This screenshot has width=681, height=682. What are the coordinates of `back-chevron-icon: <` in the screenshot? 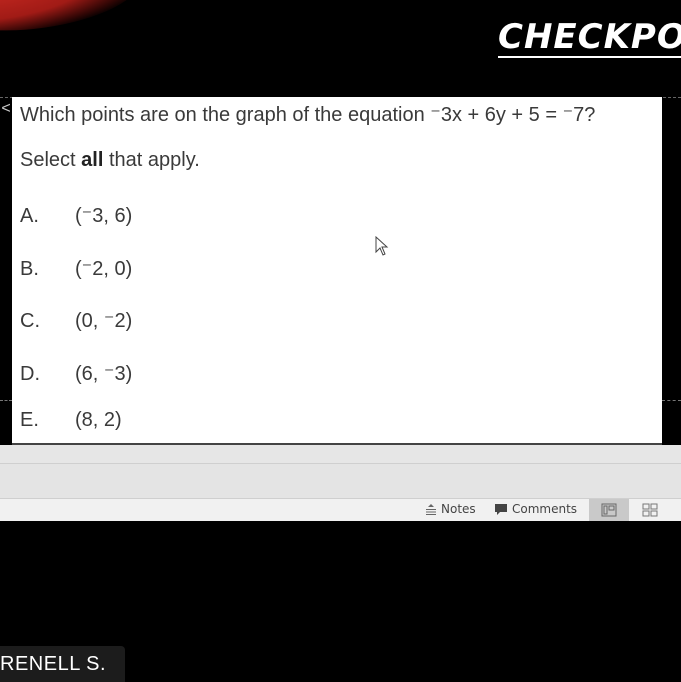 It's located at (6, 109).